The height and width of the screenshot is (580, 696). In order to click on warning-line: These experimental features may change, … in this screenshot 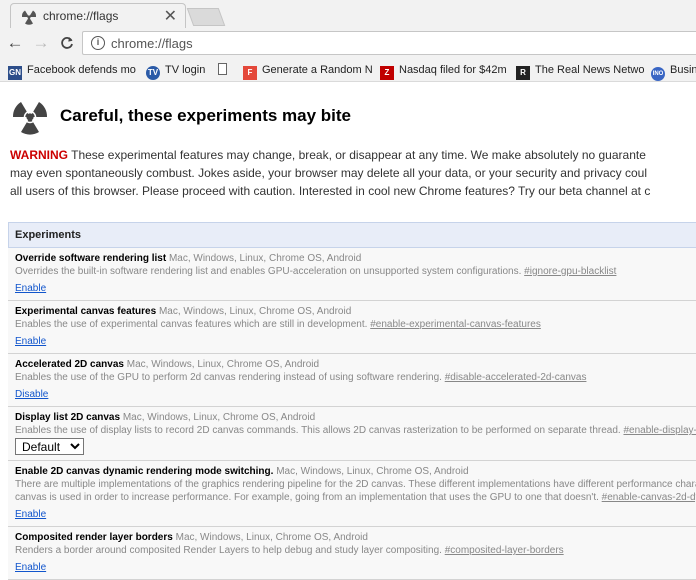, I will do `click(357, 155)`.